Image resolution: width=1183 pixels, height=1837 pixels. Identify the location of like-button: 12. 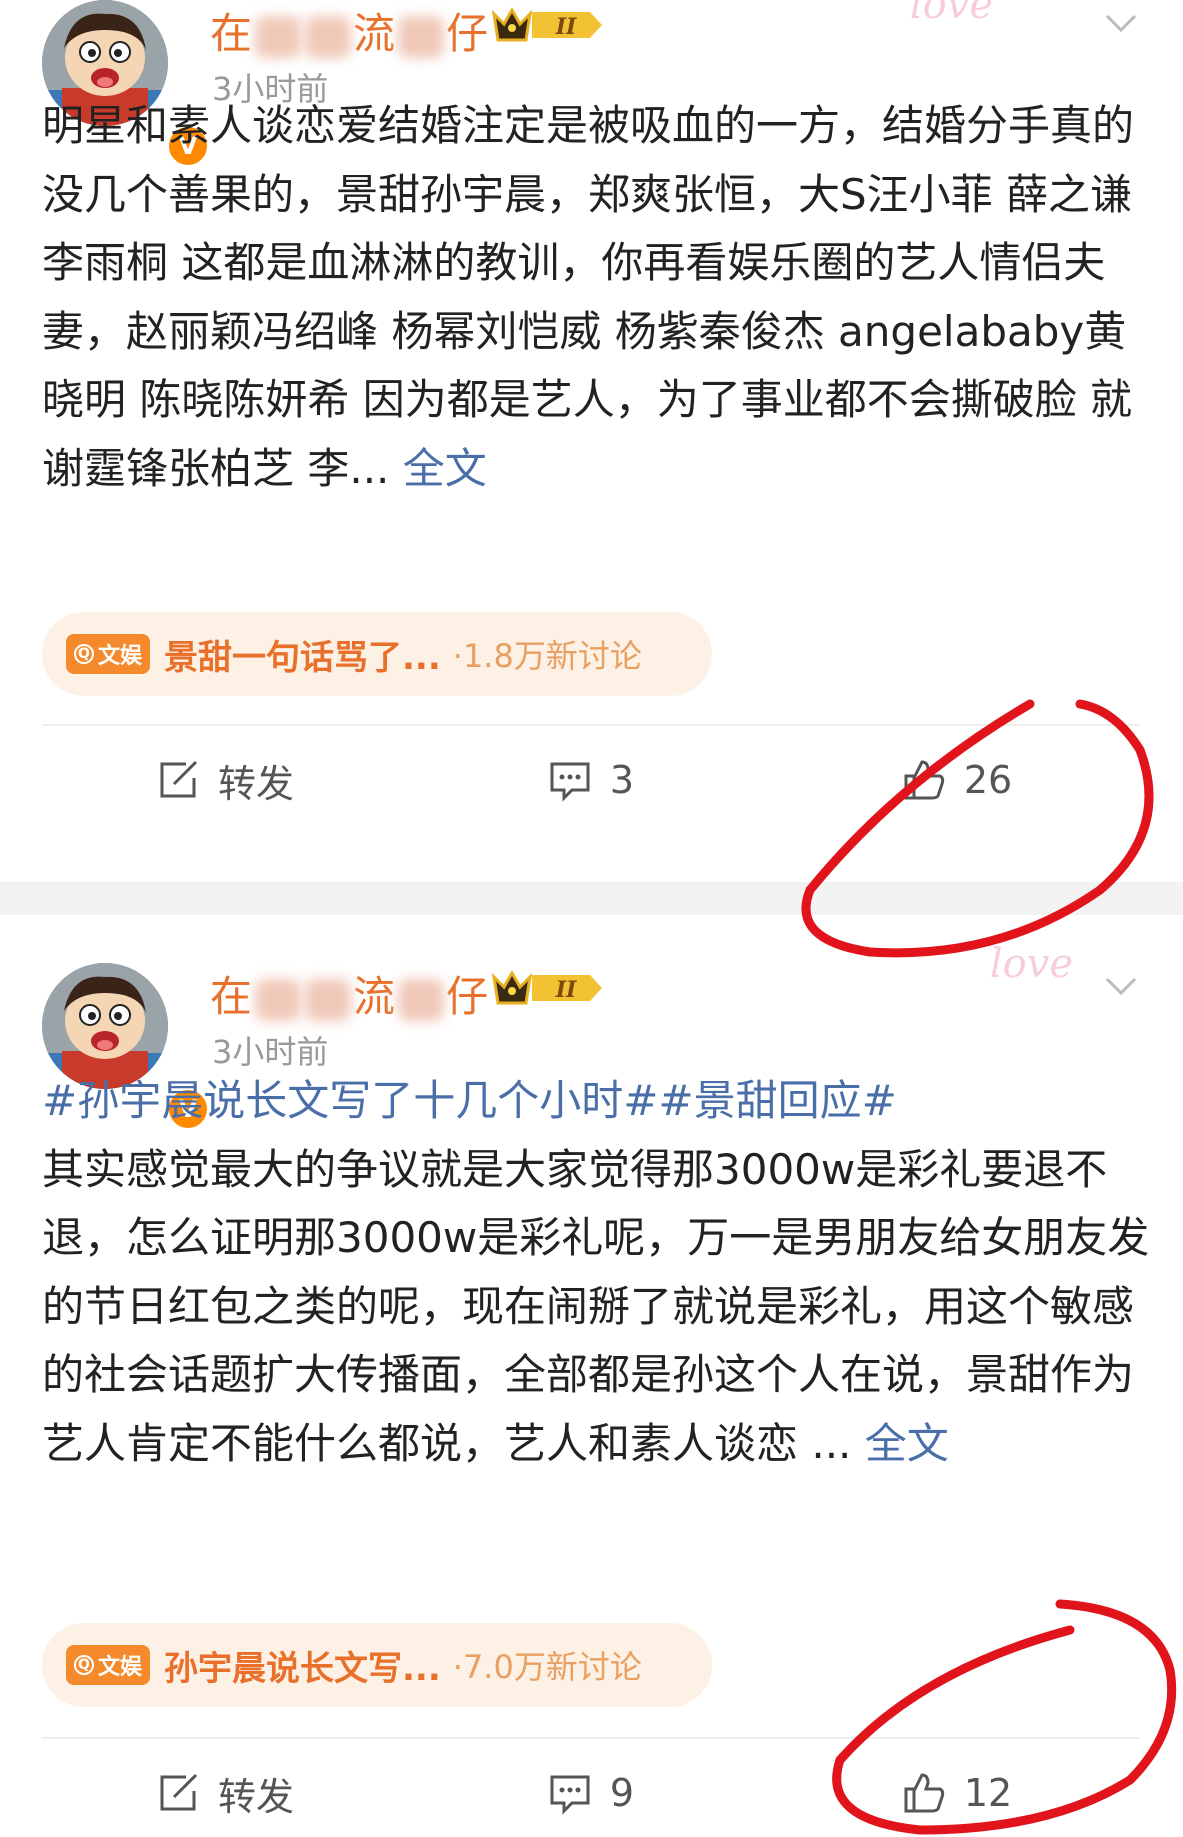
(957, 1788).